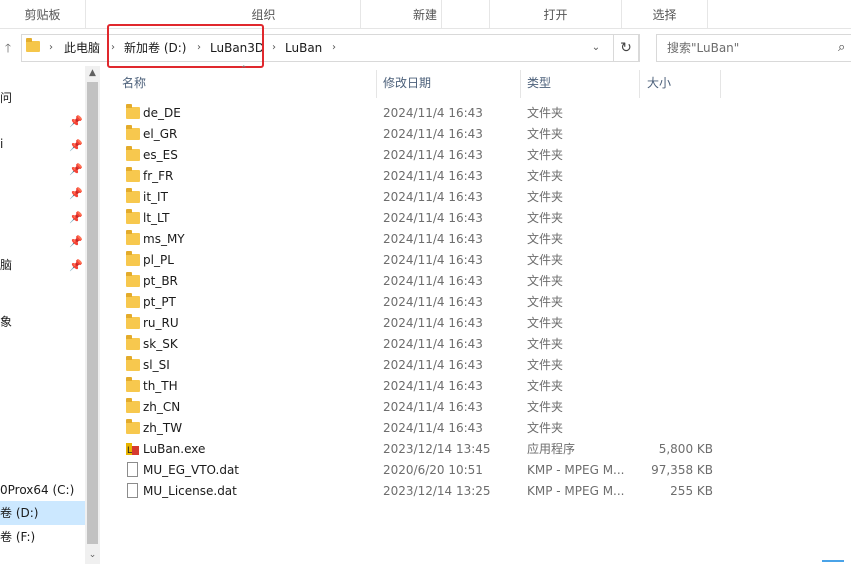  I want to click on file-row: sk_SK 2024/11/4 16:43 文件夹, so click(420, 344).